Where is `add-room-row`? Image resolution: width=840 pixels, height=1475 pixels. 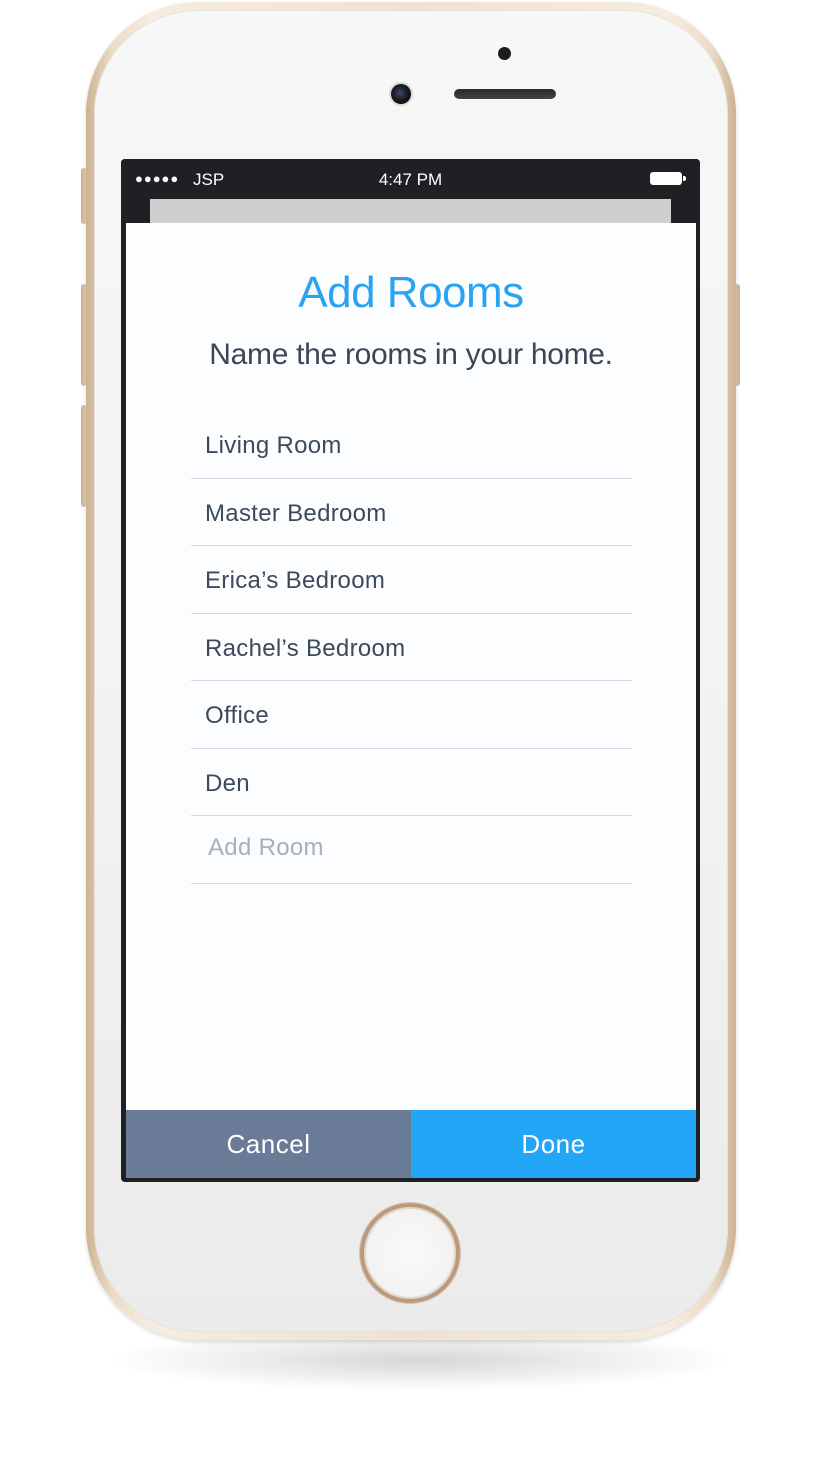 add-room-row is located at coordinates (411, 850).